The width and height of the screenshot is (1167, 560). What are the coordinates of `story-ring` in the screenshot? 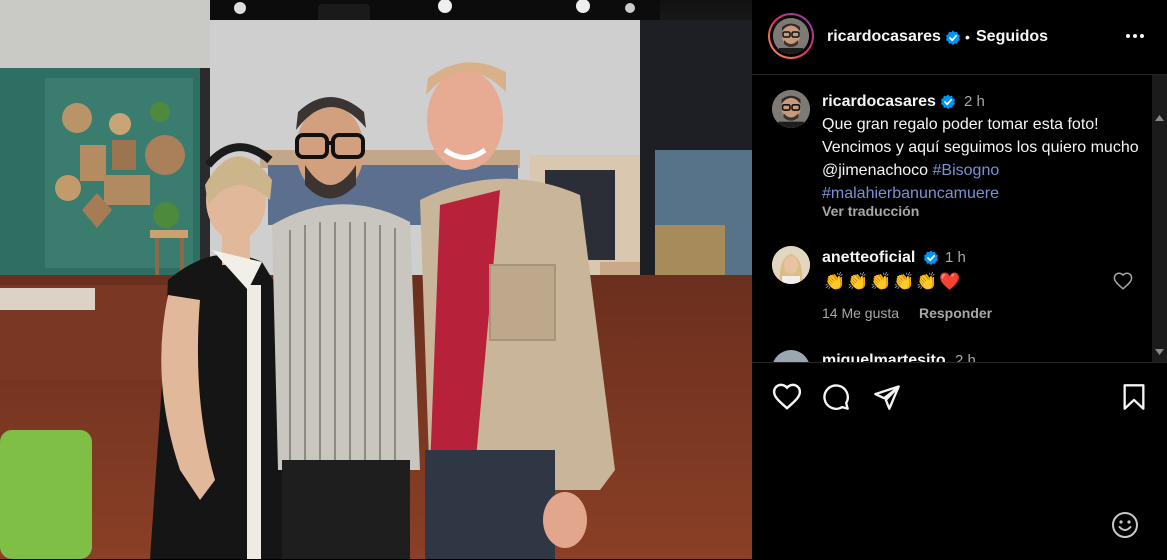 It's located at (791, 36).